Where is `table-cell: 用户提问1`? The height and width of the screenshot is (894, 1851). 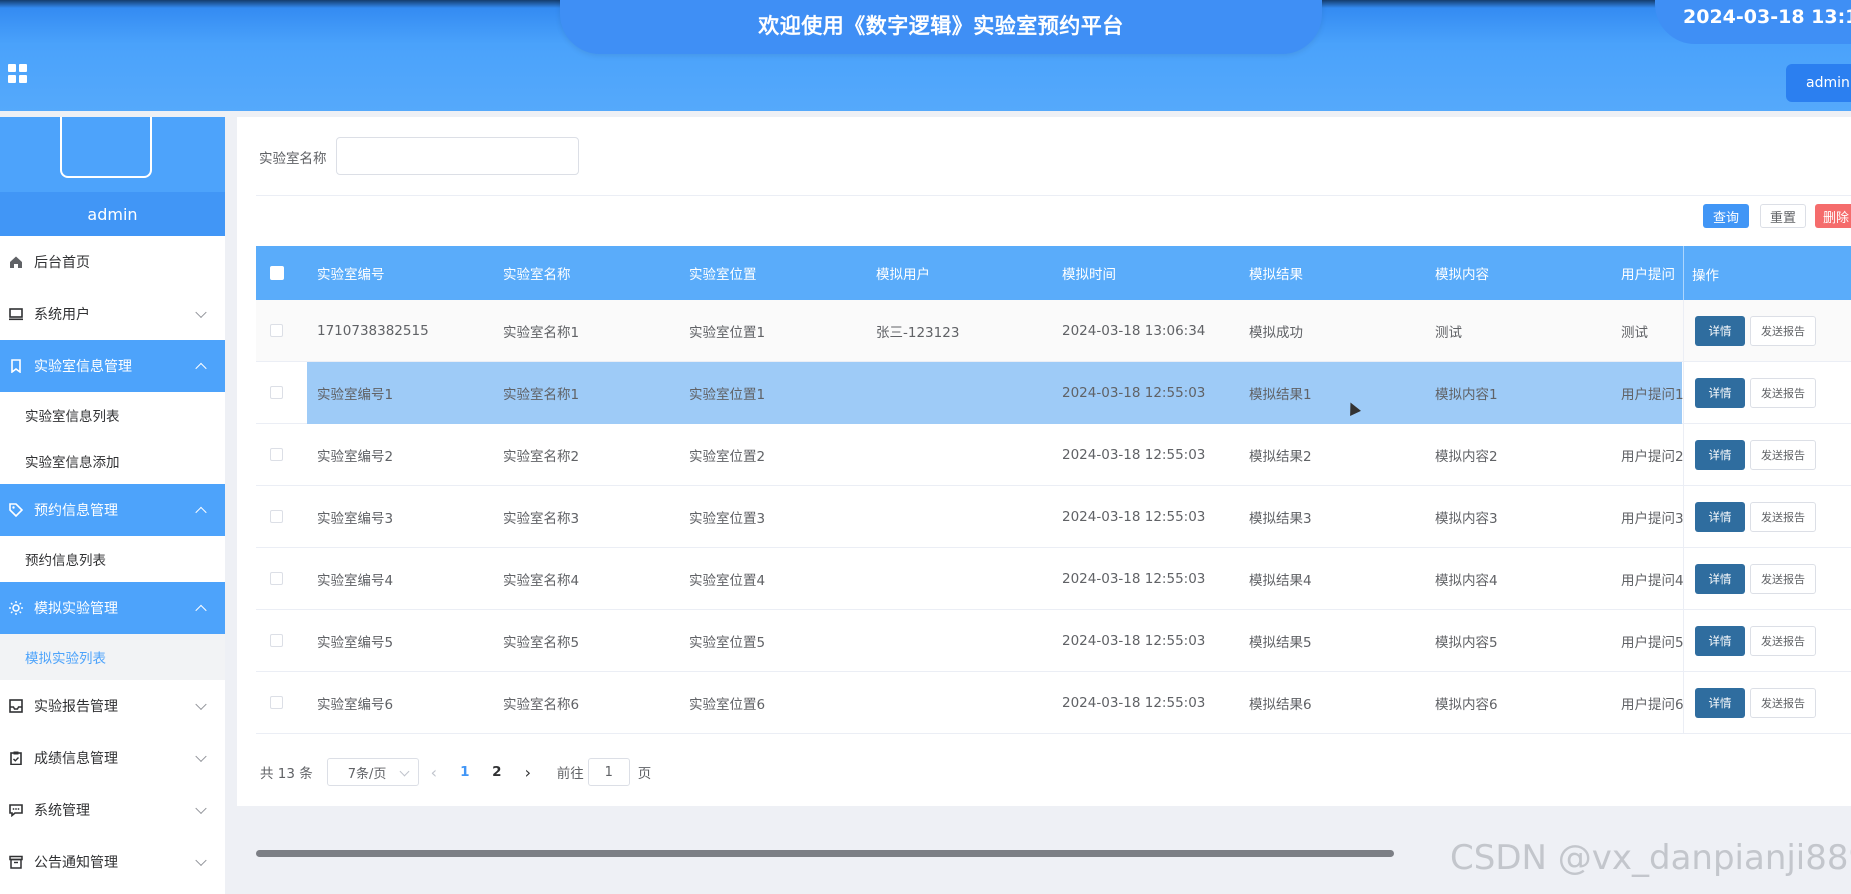
table-cell: 用户提问1 is located at coordinates (1652, 394).